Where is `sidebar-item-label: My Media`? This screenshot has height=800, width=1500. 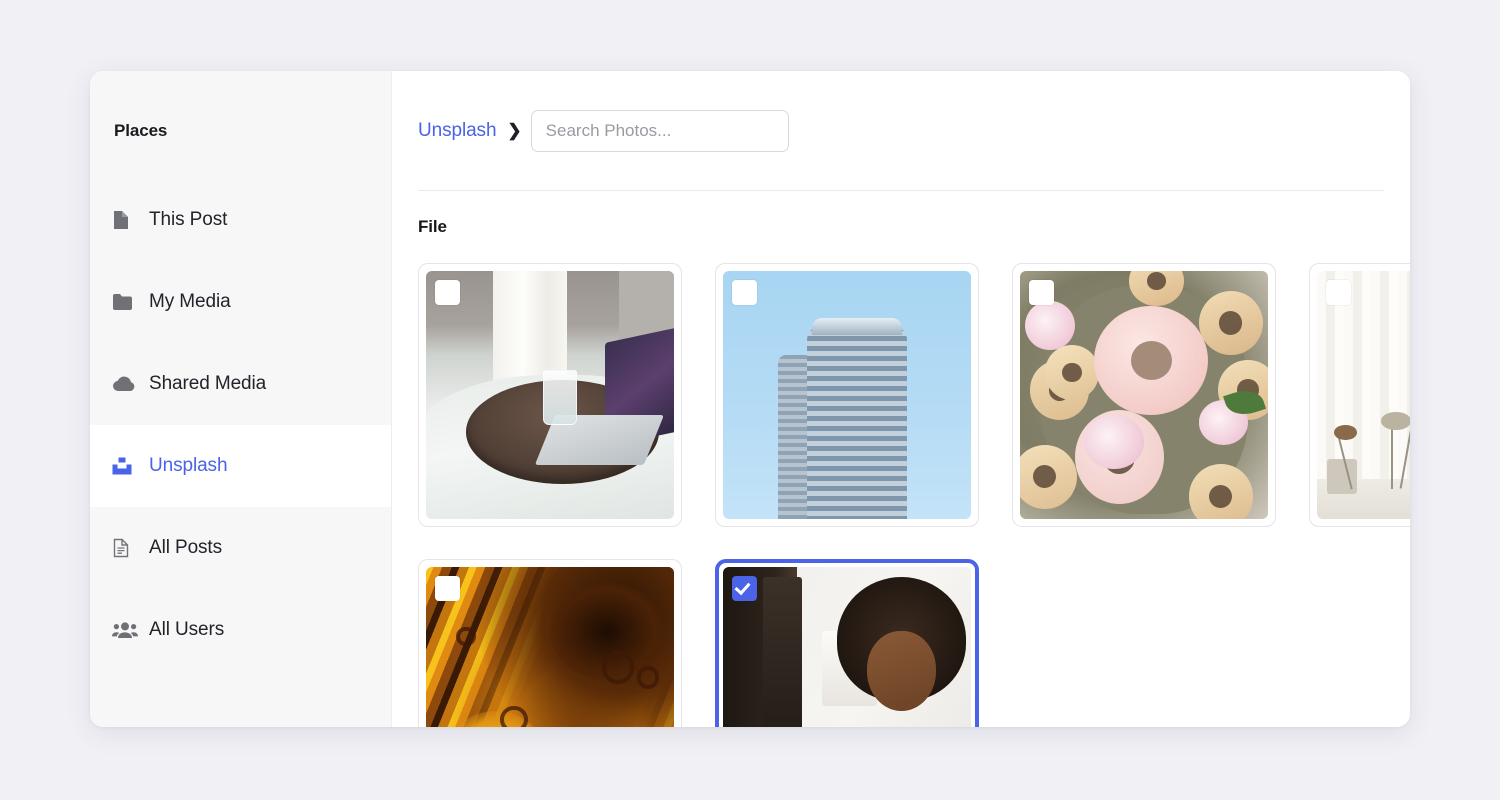
sidebar-item-label: My Media is located at coordinates (190, 301).